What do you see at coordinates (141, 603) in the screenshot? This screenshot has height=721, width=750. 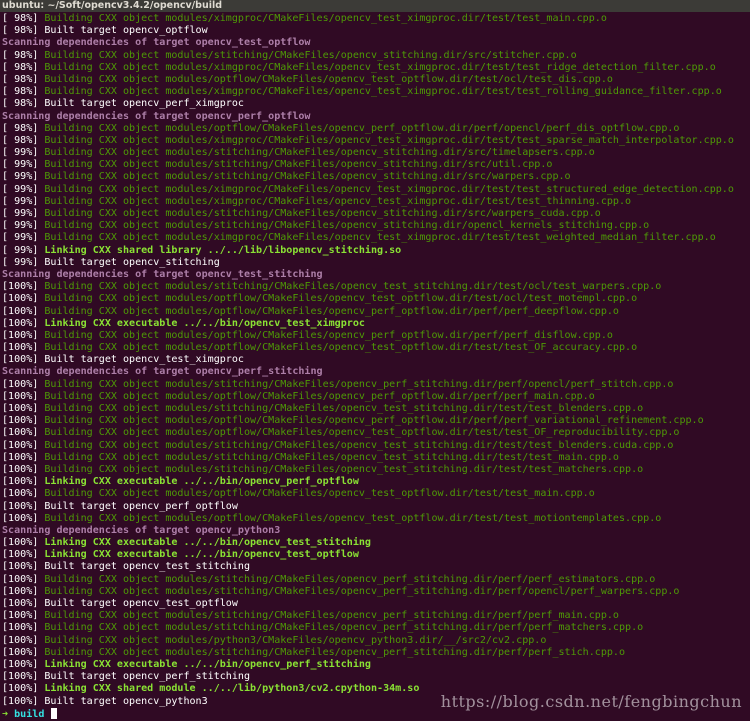 I see `line-text: Built target opencv_test_optflow` at bounding box center [141, 603].